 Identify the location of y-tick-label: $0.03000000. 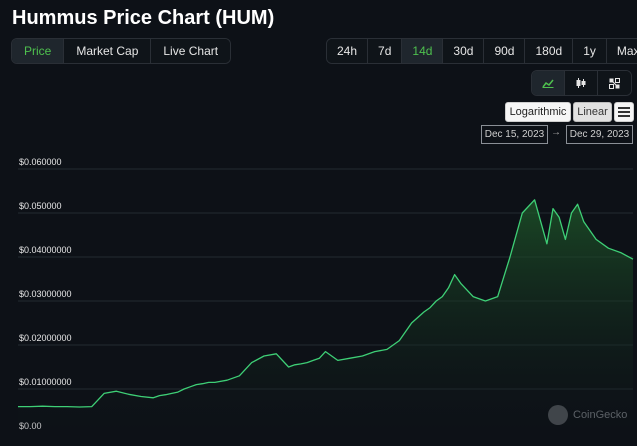
(45, 294).